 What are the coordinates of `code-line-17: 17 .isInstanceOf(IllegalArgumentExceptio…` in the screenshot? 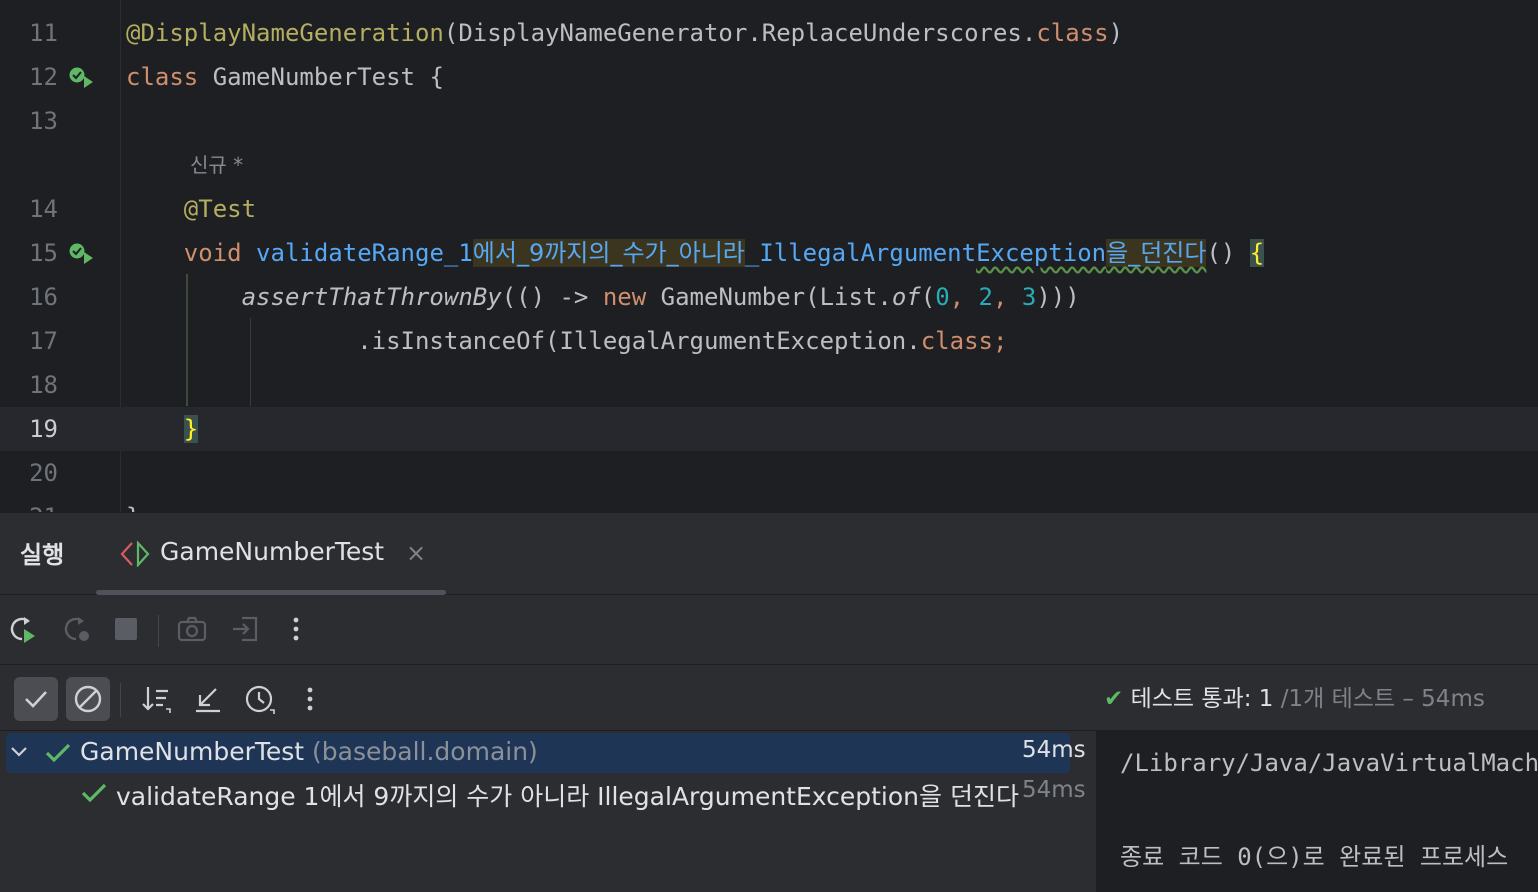 It's located at (769, 341).